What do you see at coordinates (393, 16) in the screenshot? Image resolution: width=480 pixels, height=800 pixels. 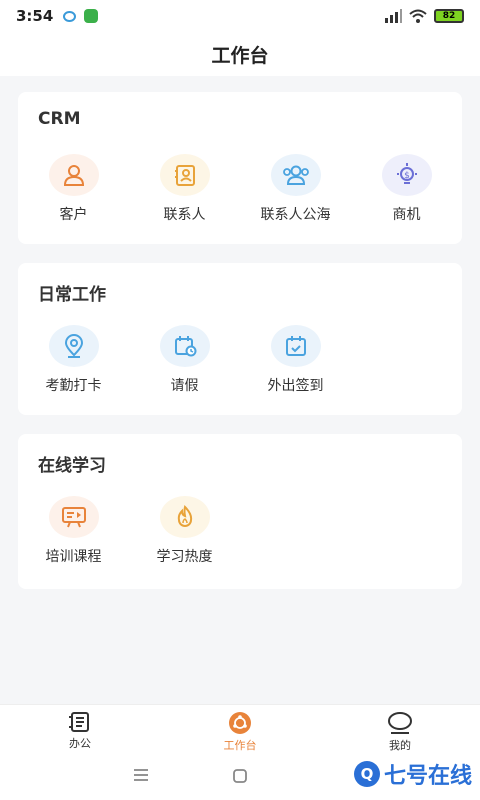 I see `signal-icon` at bounding box center [393, 16].